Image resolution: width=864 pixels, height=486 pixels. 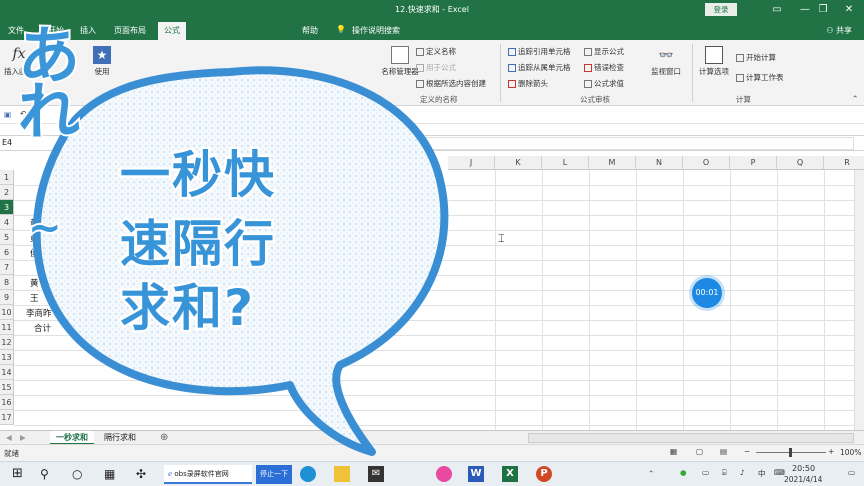 I want to click on word-icon: W, so click(x=476, y=474).